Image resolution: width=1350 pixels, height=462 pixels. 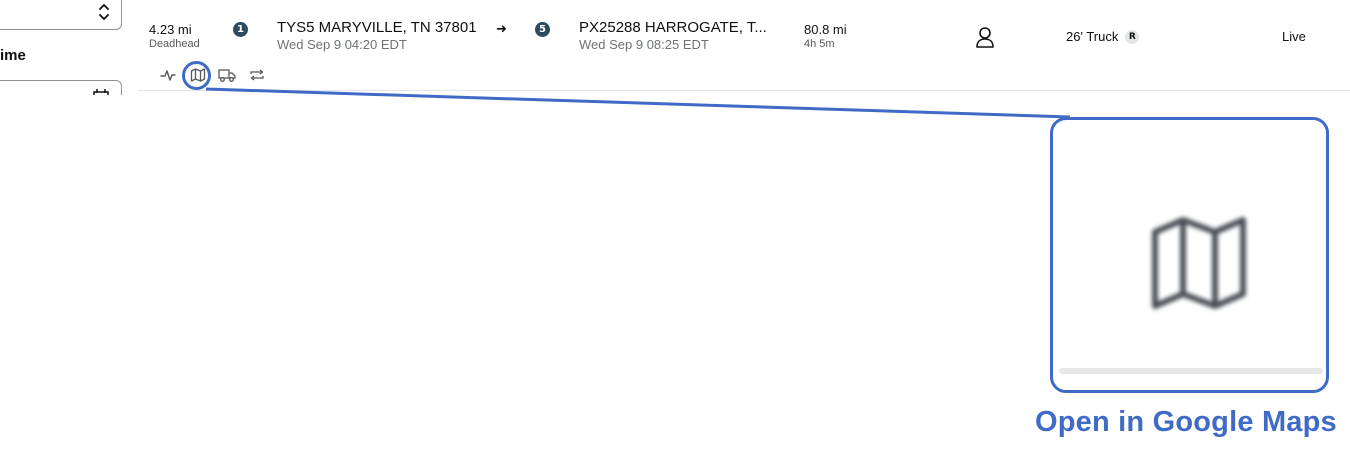 What do you see at coordinates (542, 29) in the screenshot?
I see `destination-stop-badge: 5` at bounding box center [542, 29].